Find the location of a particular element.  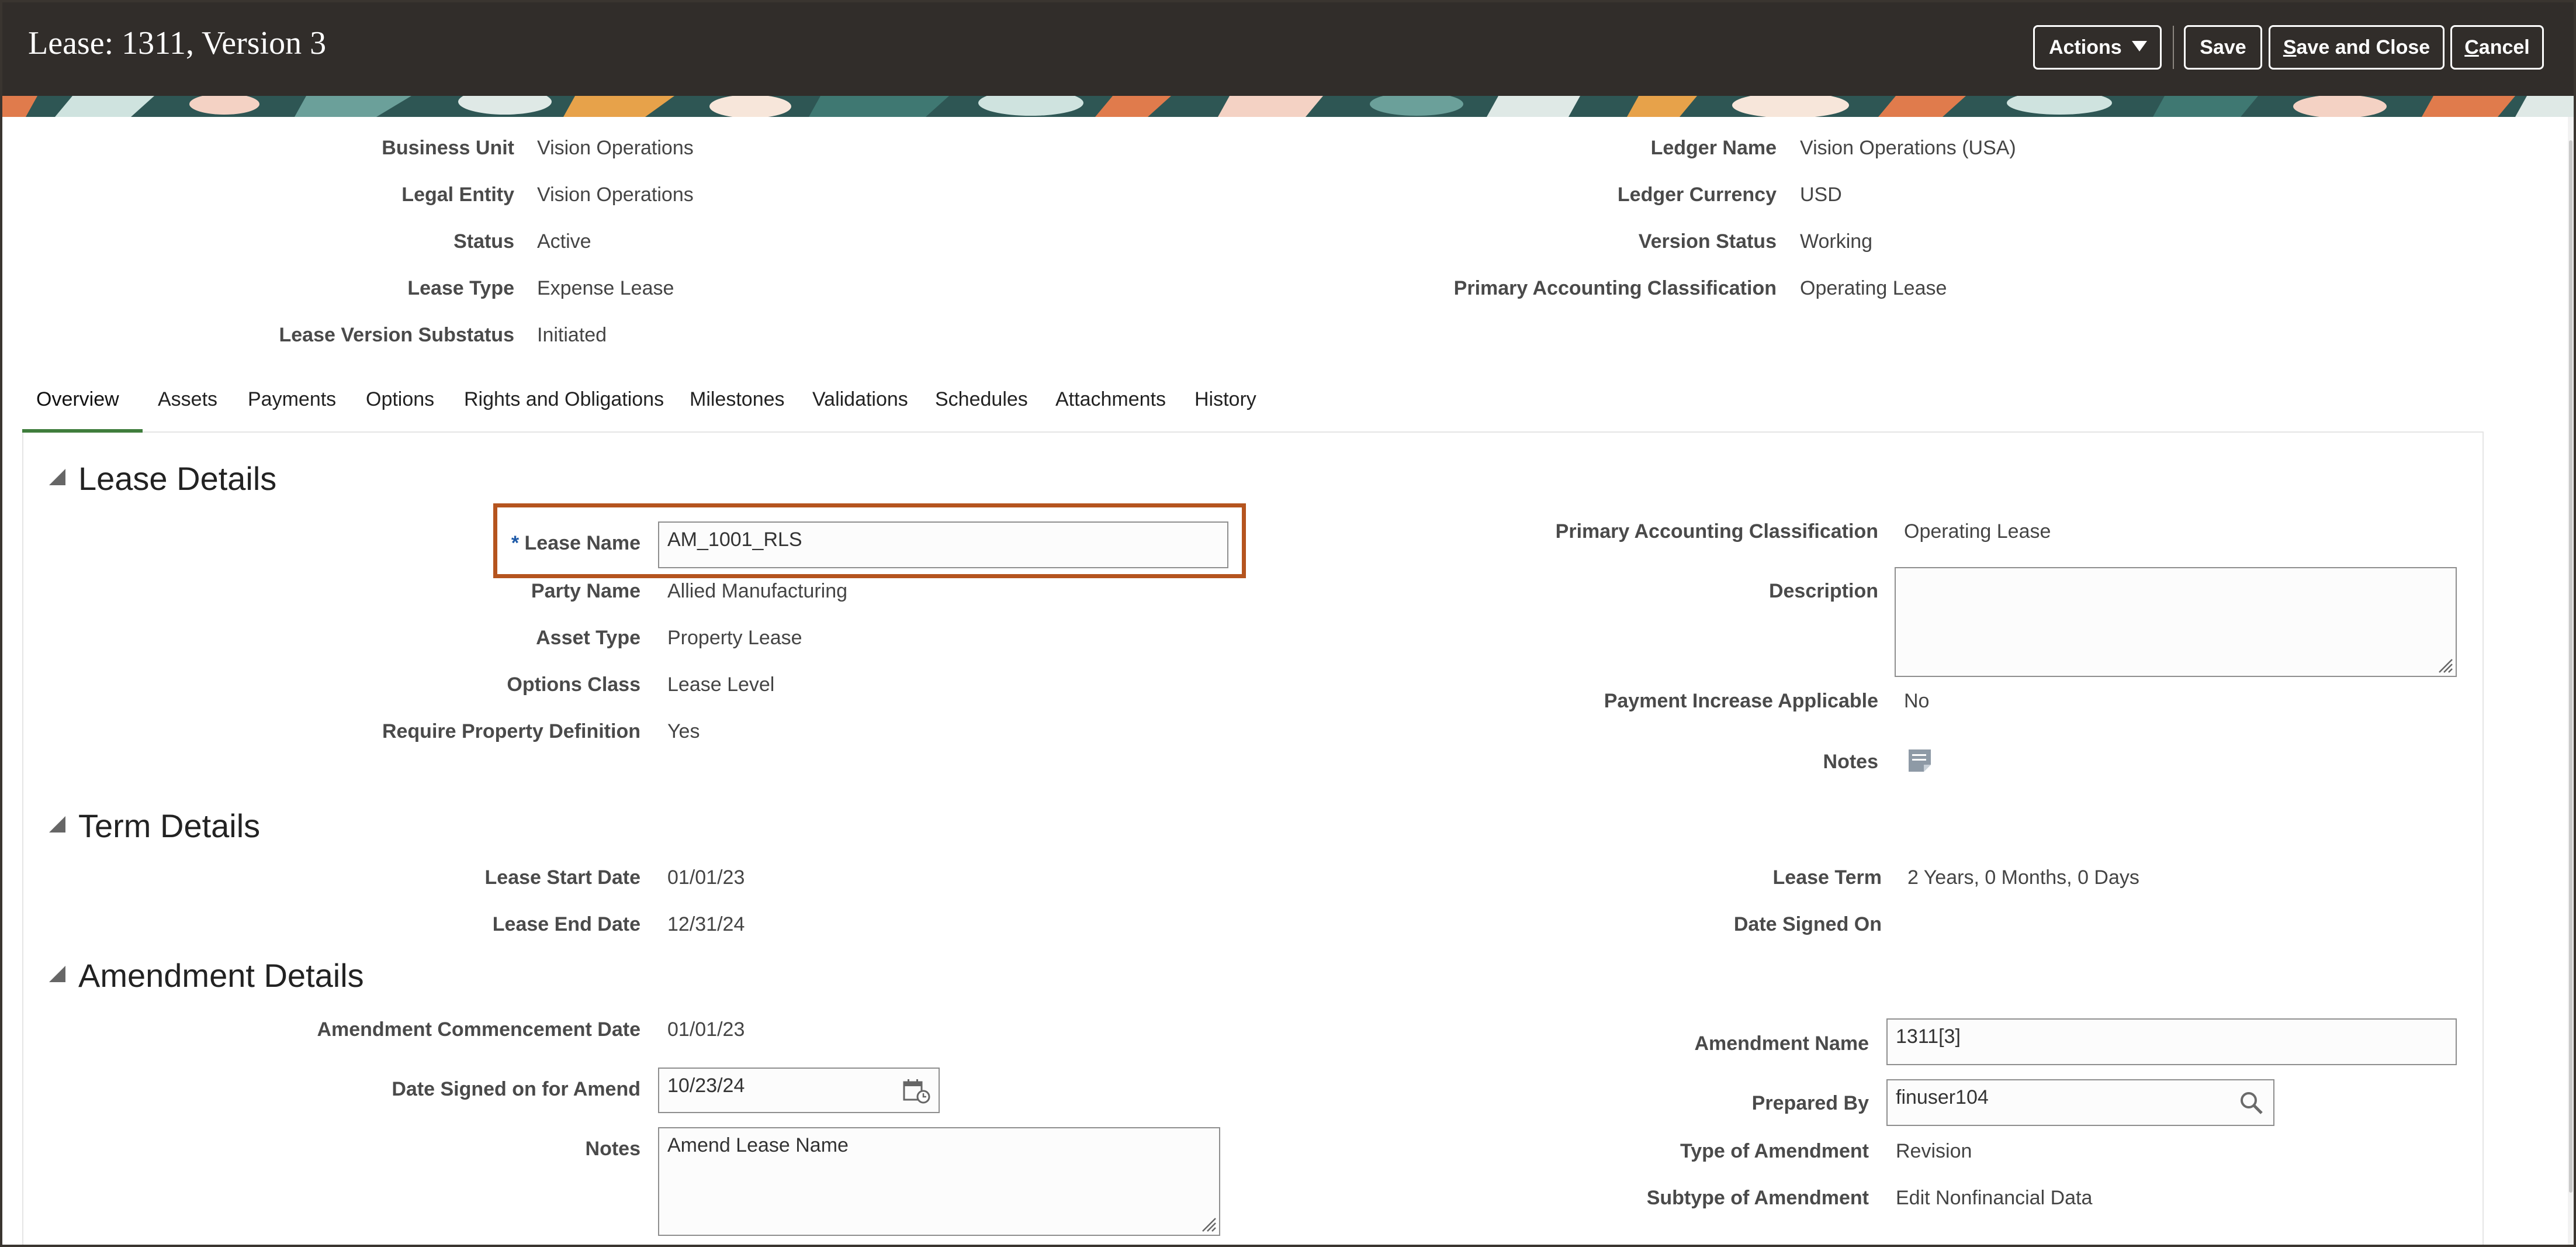

actions-menu-button: Actions is located at coordinates (2097, 47).